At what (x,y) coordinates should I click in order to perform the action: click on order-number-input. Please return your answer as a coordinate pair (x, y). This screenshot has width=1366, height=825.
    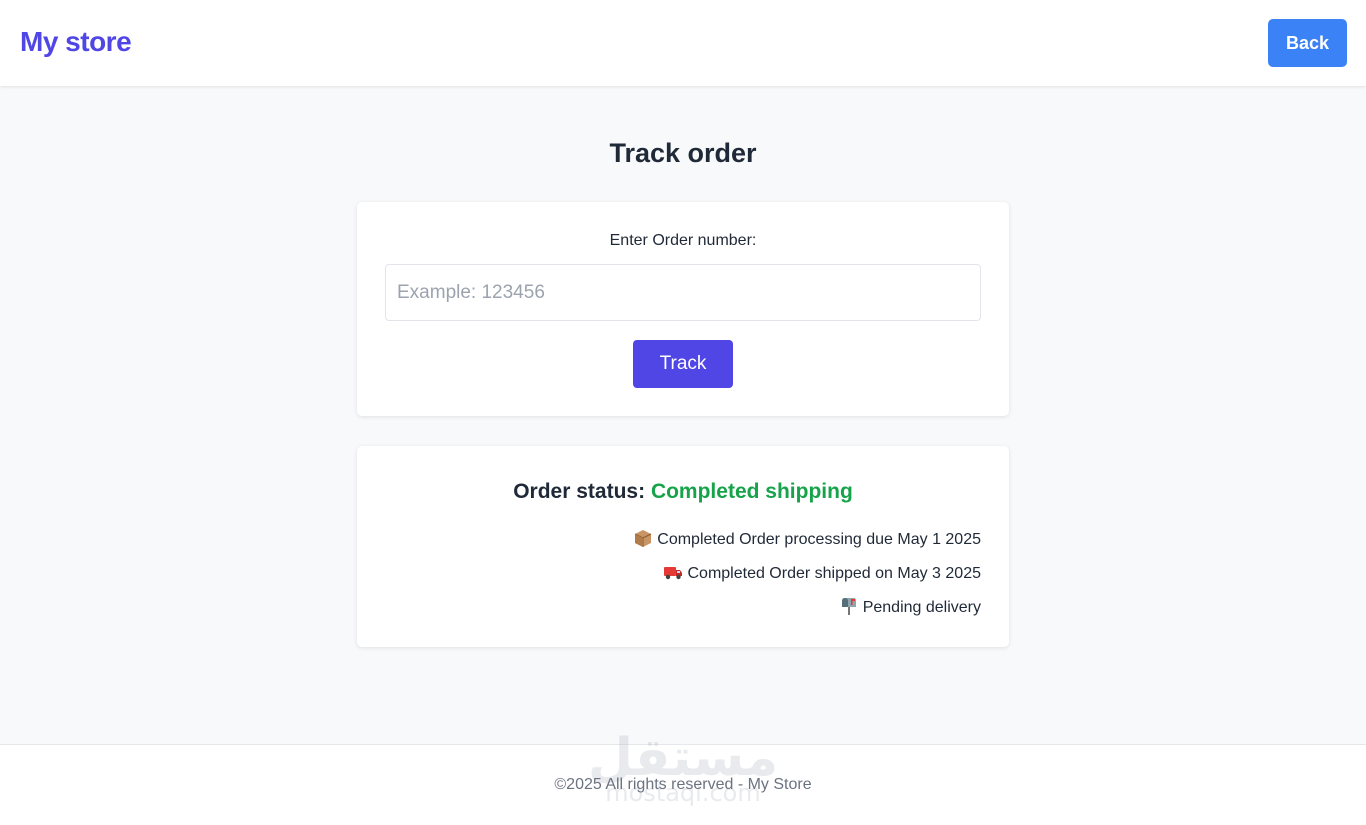
    Looking at the image, I should click on (683, 292).